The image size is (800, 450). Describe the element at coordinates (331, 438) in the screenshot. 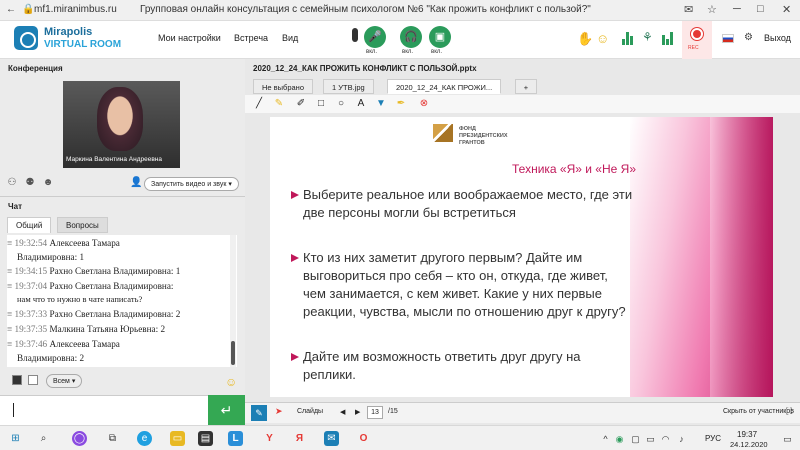

I see `mail-app-icon: ✉` at that location.